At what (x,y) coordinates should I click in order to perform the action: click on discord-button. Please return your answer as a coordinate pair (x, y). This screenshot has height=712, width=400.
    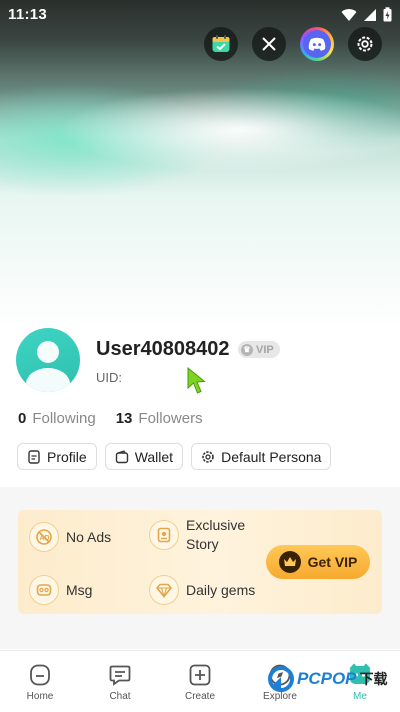
    Looking at the image, I should click on (317, 44).